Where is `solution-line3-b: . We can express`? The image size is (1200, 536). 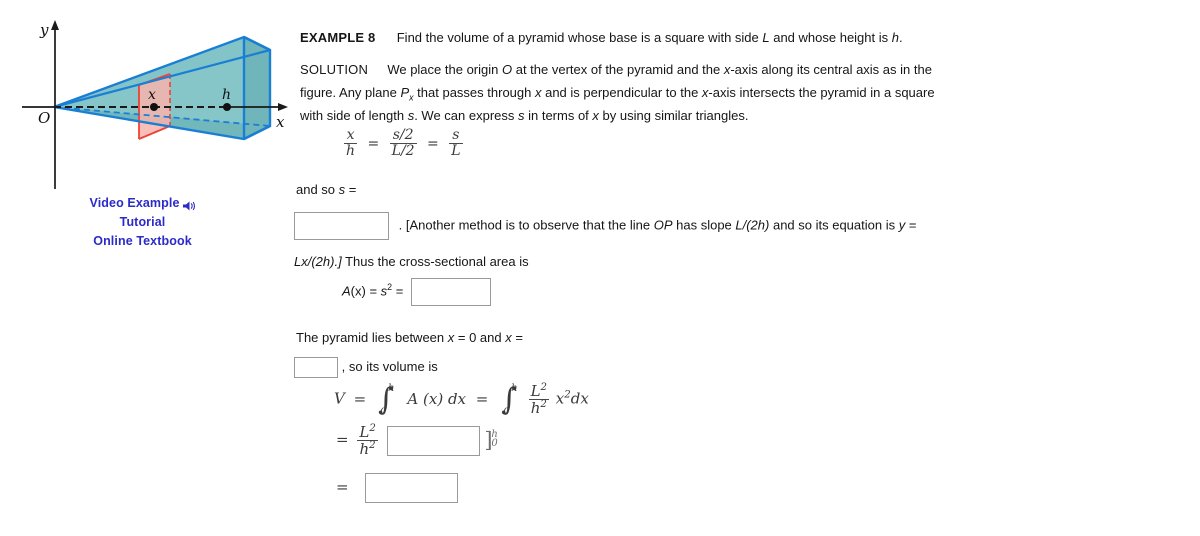 solution-line3-b: . We can express is located at coordinates (466, 115).